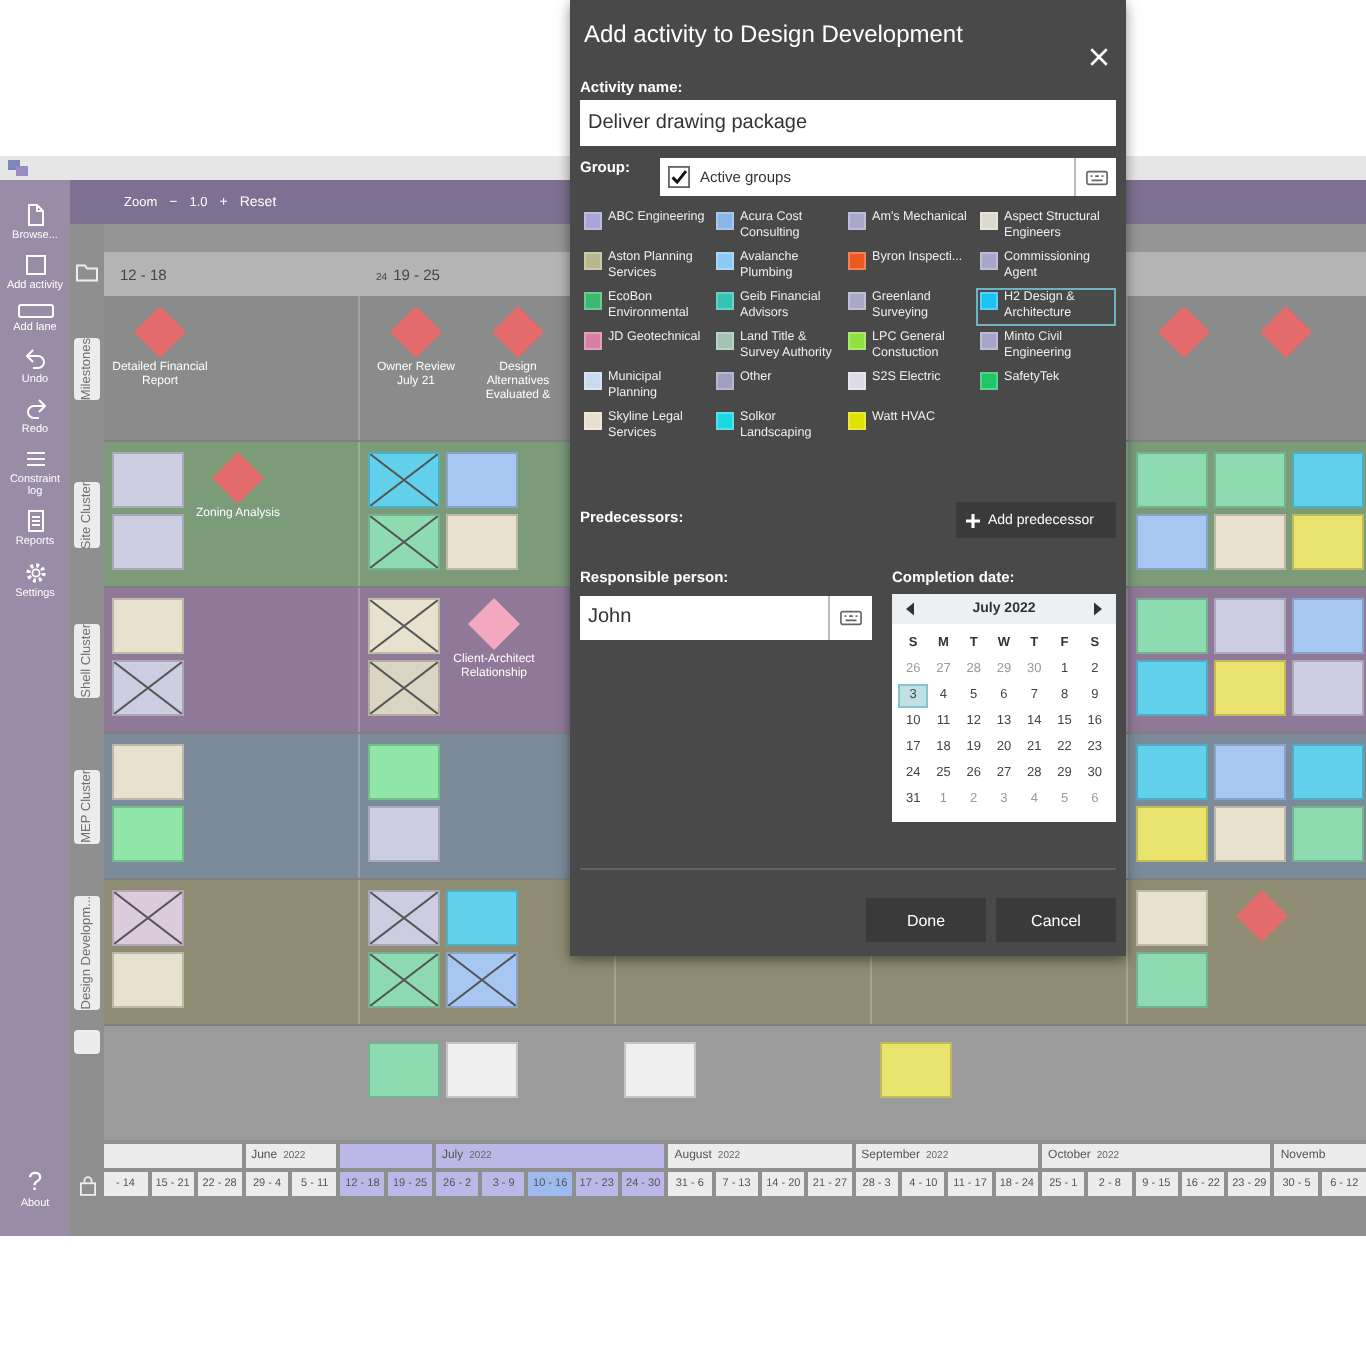 The width and height of the screenshot is (1366, 1366). I want to click on undo-icon, so click(35, 358).